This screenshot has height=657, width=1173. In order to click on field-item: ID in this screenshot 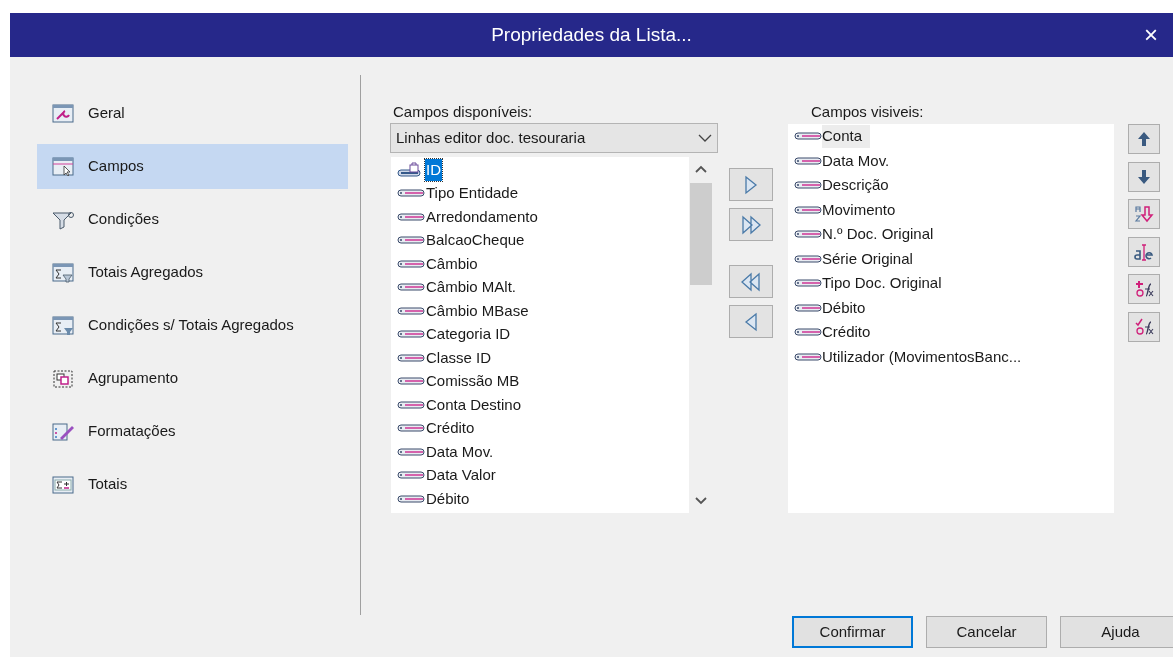, I will do `click(433, 169)`.